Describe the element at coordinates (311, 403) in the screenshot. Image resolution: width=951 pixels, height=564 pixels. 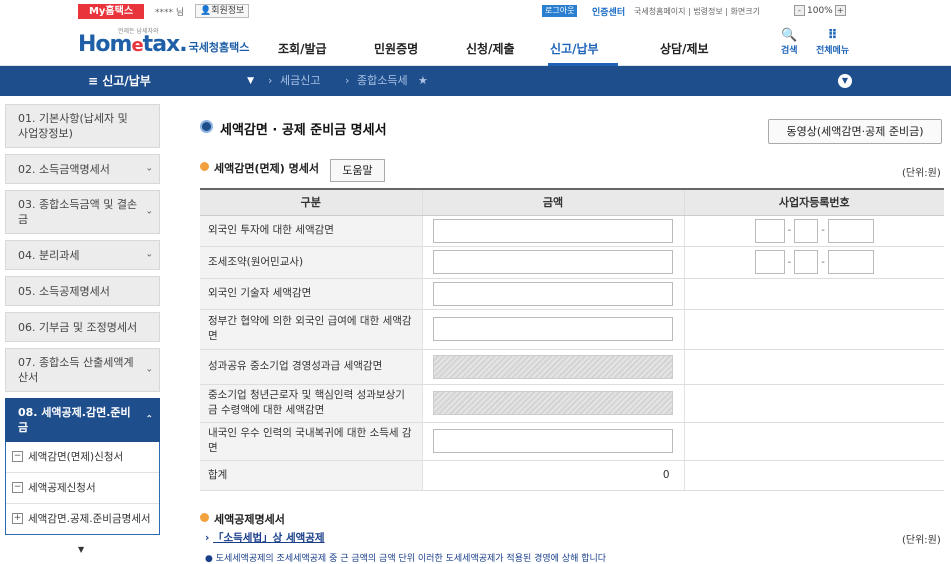
I see `row-label: 중소기업 청년근로자 및 핵심인력 성과보상기금 수령액에 대한 세액감면` at that location.